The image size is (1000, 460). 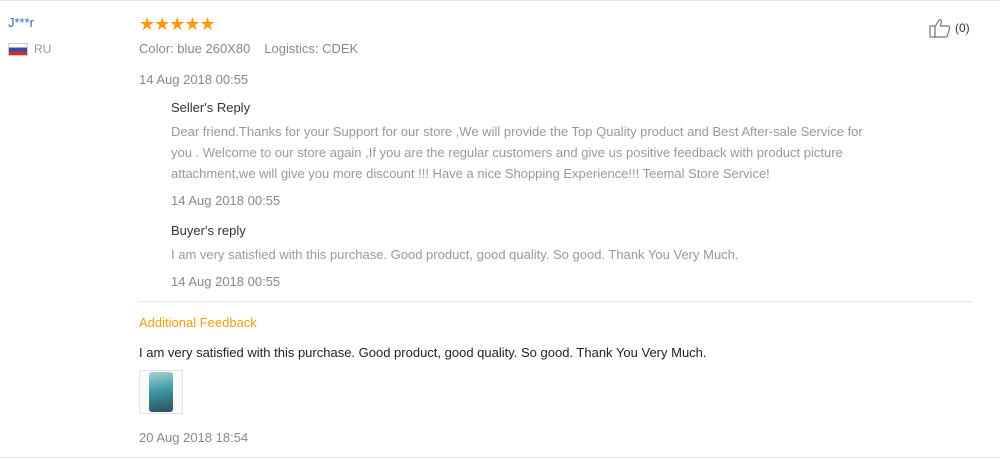 What do you see at coordinates (177, 24) in the screenshot?
I see `rating-stars: ★★★★★` at bounding box center [177, 24].